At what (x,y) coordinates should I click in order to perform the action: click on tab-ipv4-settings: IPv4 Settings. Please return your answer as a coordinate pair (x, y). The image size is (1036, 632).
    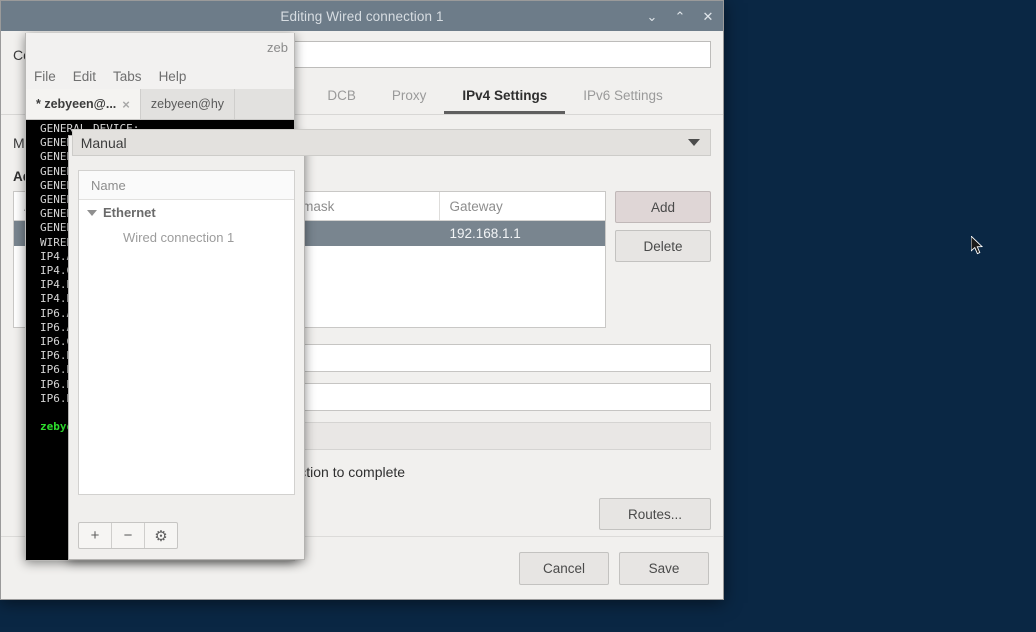
    Looking at the image, I should click on (505, 96).